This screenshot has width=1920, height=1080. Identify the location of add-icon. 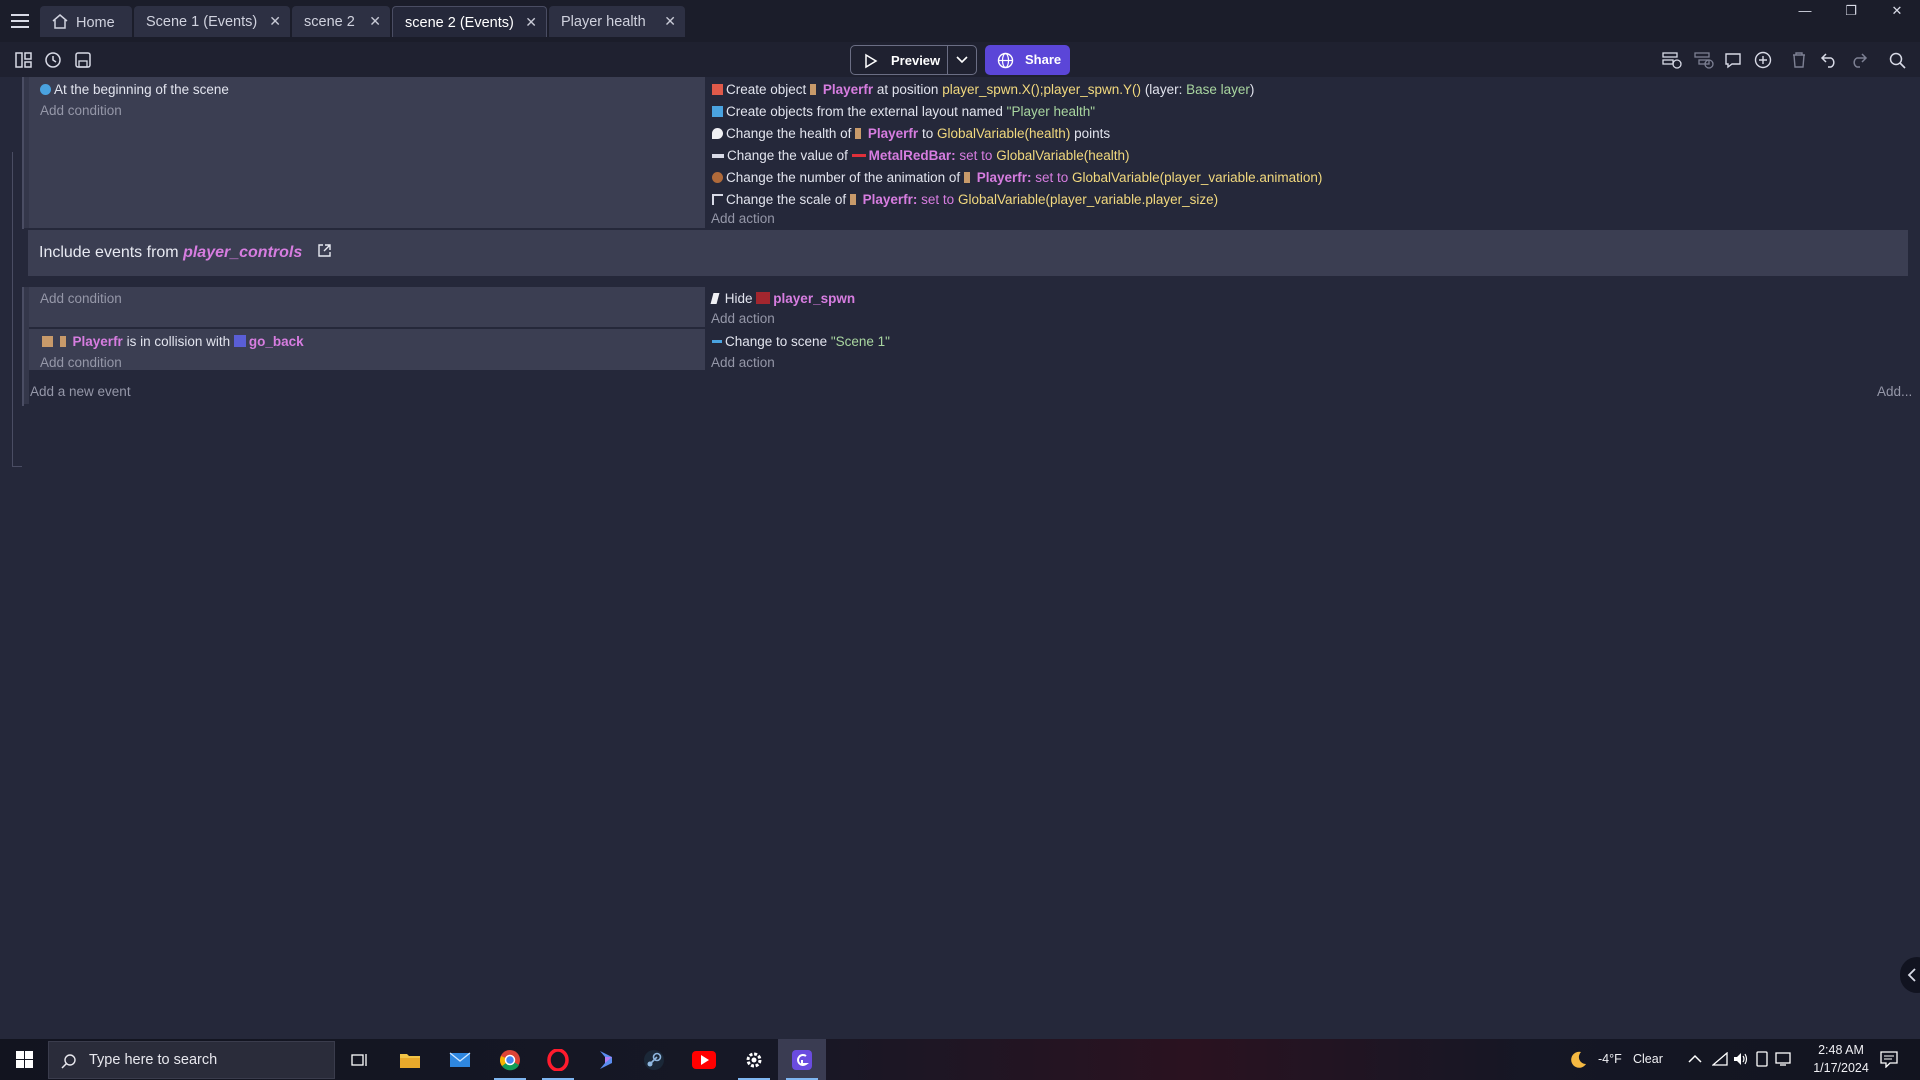
(1763, 60).